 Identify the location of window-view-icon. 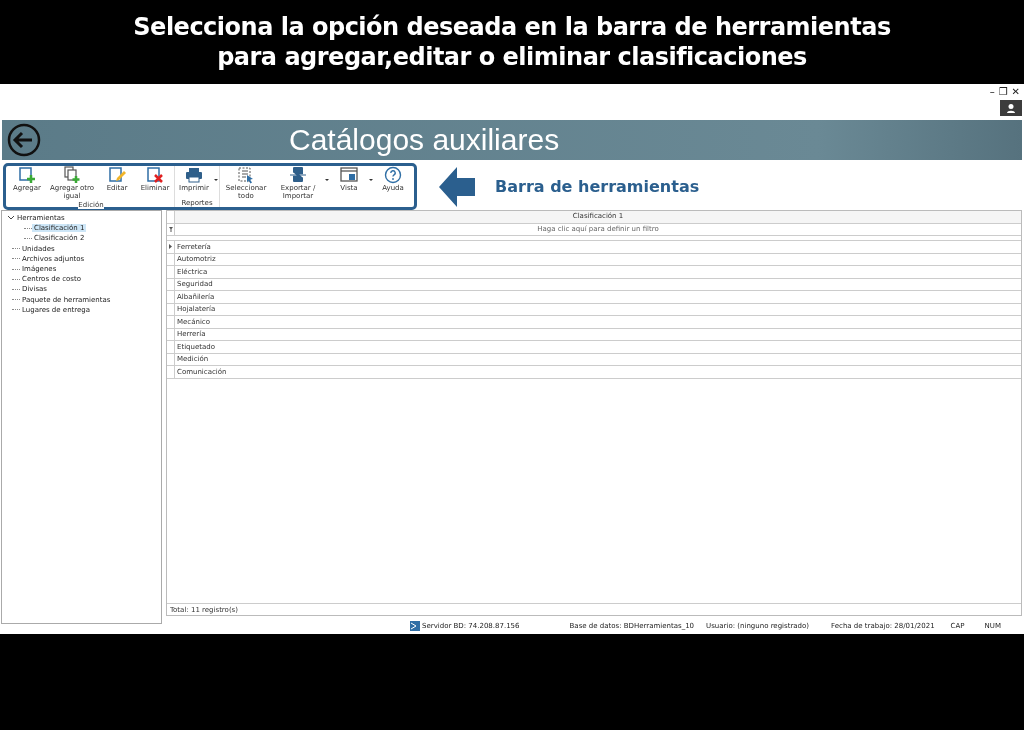
(349, 175).